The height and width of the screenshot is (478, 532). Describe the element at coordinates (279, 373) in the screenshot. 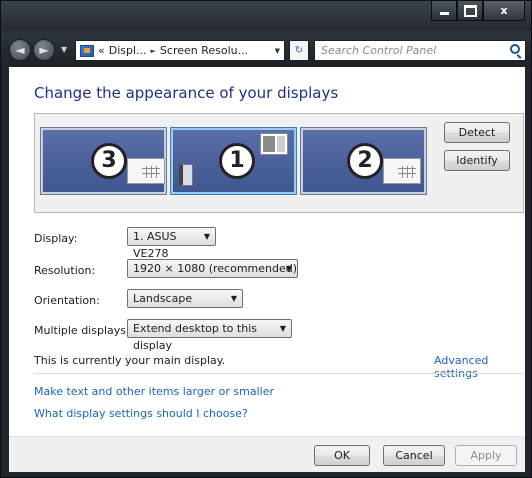

I see `divider` at that location.